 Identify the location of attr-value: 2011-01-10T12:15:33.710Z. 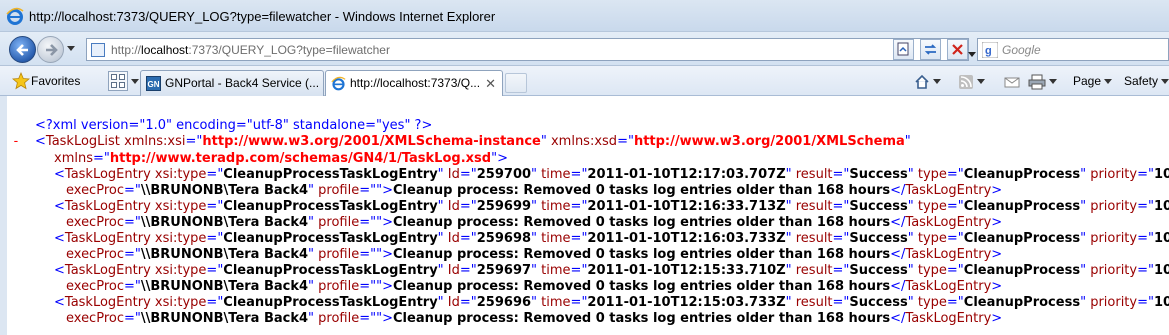
(686, 270).